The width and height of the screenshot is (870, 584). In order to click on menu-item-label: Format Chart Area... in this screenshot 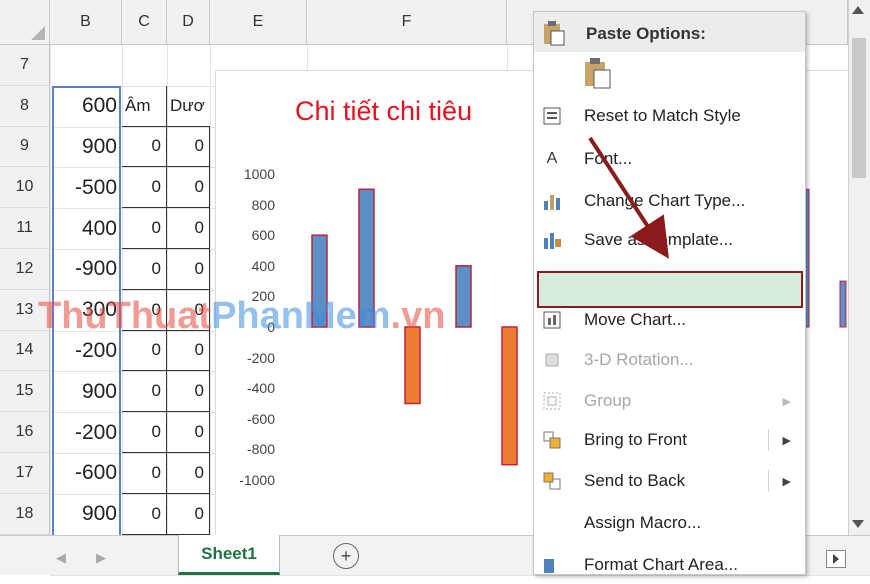, I will do `click(661, 564)`.